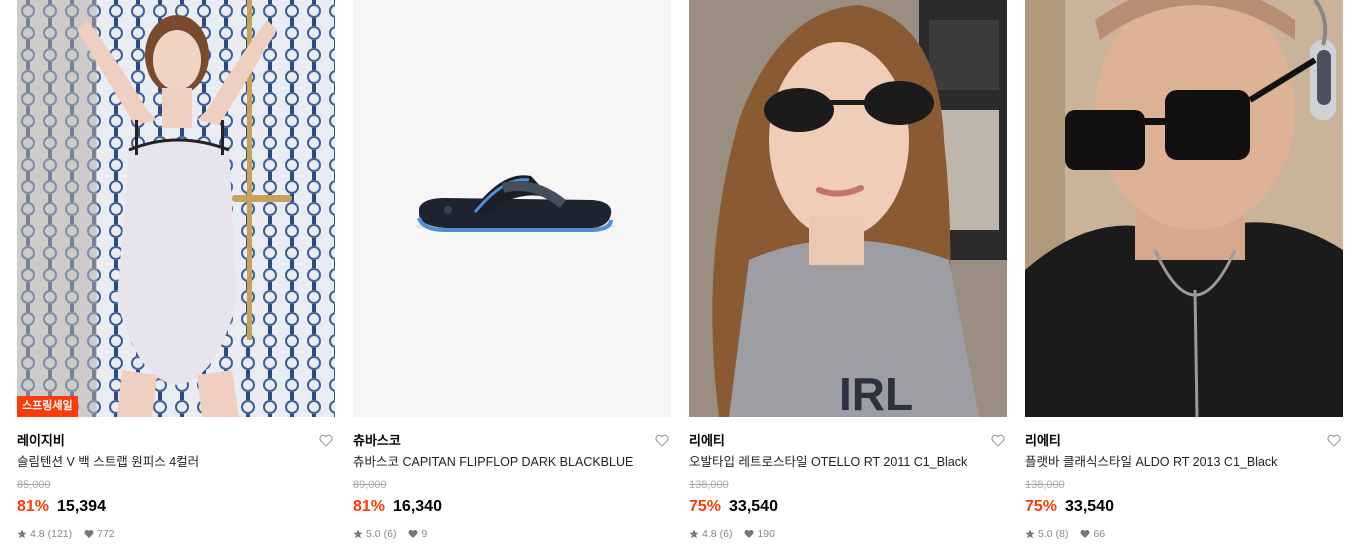  I want to click on product-title: 슬림텐션 V 백 스트랩 원피스 4컬러, so click(176, 462).